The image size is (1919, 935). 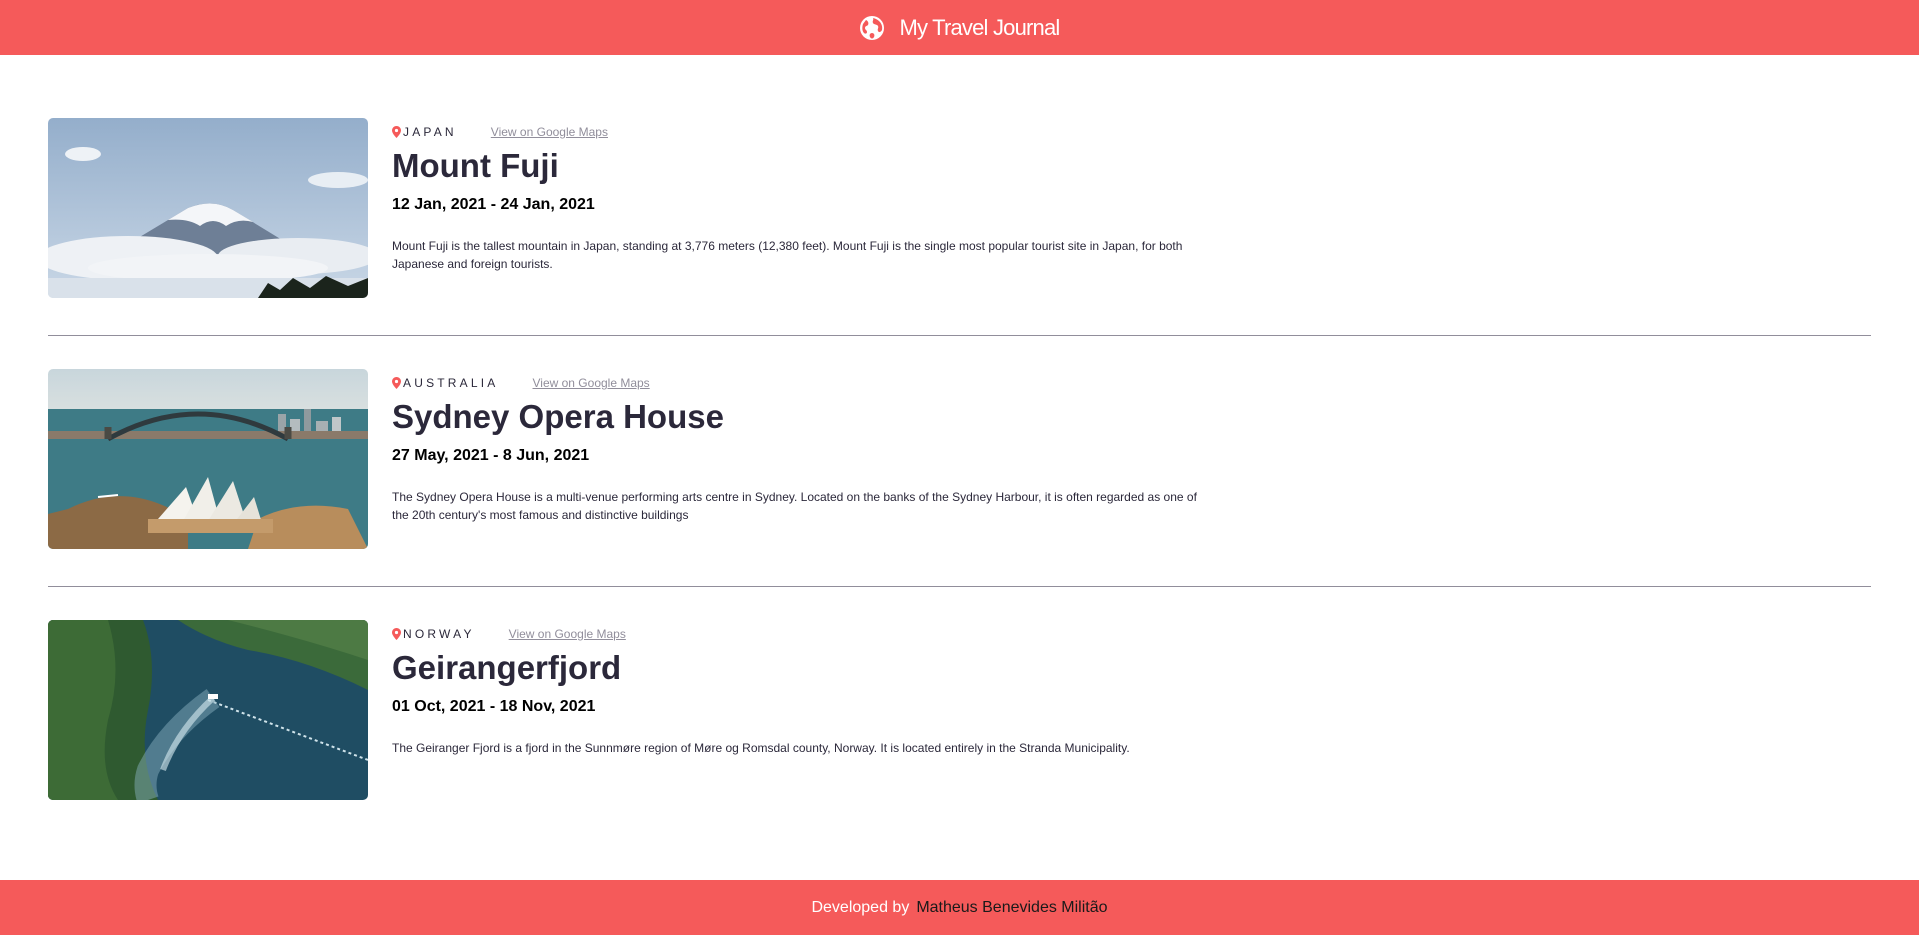 I want to click on app-header: My Travel Journal, so click(x=959, y=27).